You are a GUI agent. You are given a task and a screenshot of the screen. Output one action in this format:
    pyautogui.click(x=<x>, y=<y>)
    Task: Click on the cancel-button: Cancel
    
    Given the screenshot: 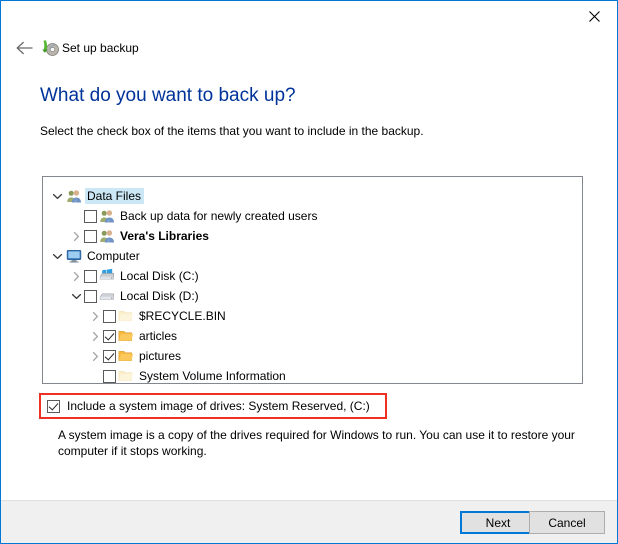 What is the action you would take?
    pyautogui.click(x=567, y=522)
    